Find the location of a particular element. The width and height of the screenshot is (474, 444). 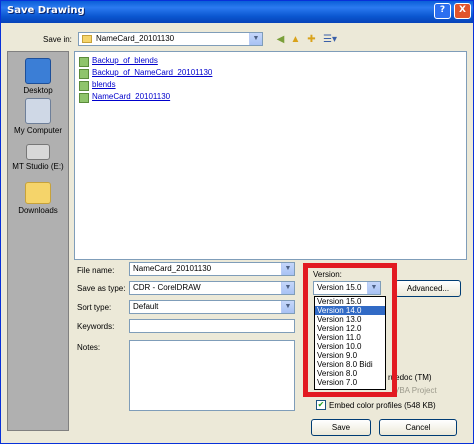

up-folder-icon: ▲ is located at coordinates (295, 39).